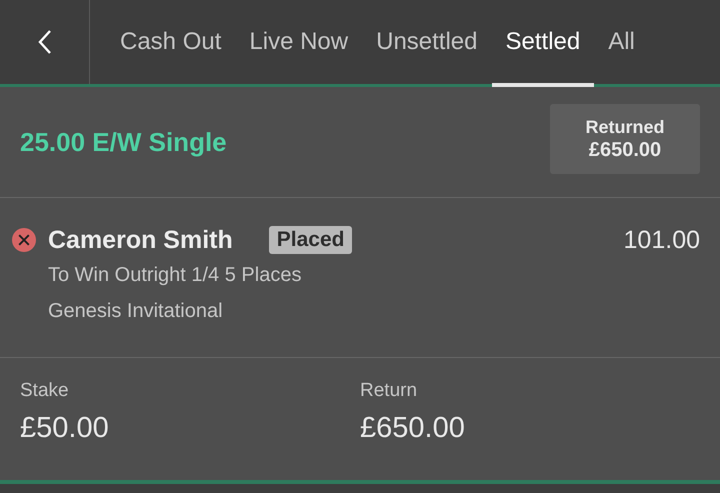  I want to click on odds: 101.00, so click(662, 240).